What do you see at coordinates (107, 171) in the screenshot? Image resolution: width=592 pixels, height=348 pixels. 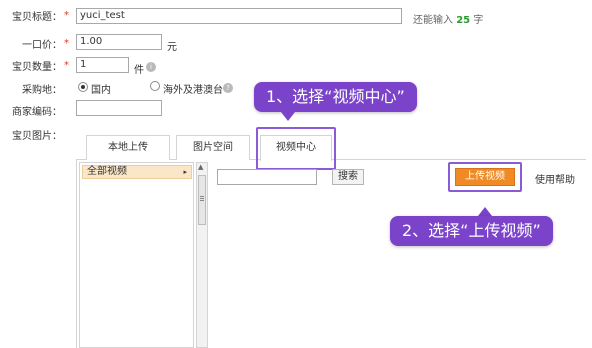 I see `folder-item-label: 全部视频` at bounding box center [107, 171].